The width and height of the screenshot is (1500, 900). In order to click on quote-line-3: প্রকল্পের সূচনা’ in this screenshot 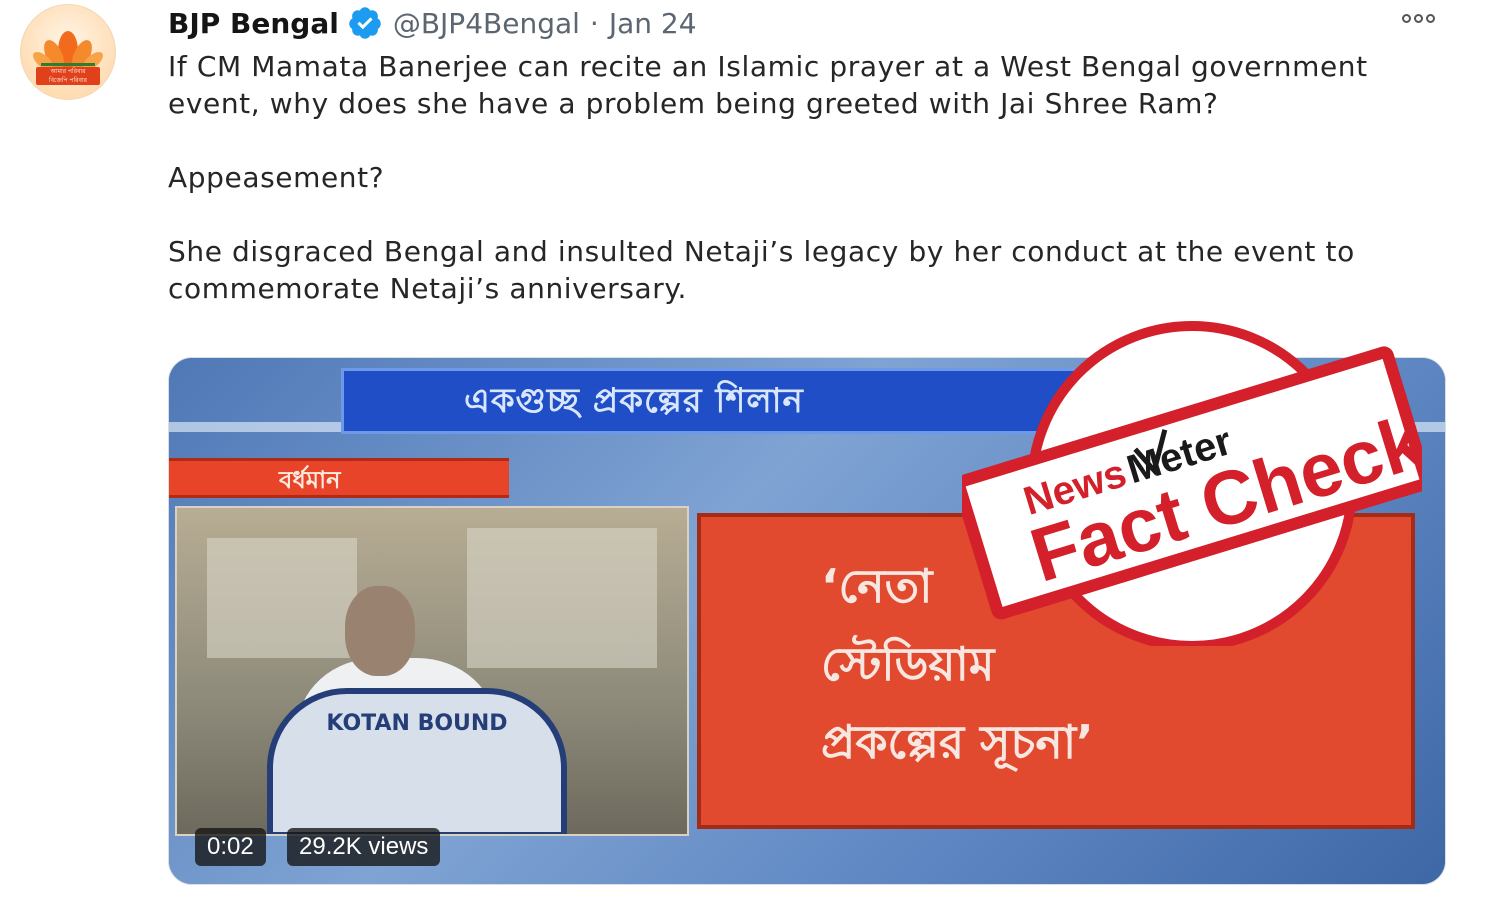, I will do `click(957, 742)`.